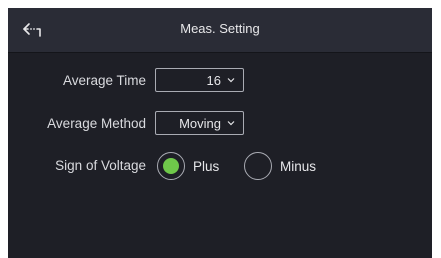 The image size is (441, 258). I want to click on average-time-value: 16, so click(213, 80).